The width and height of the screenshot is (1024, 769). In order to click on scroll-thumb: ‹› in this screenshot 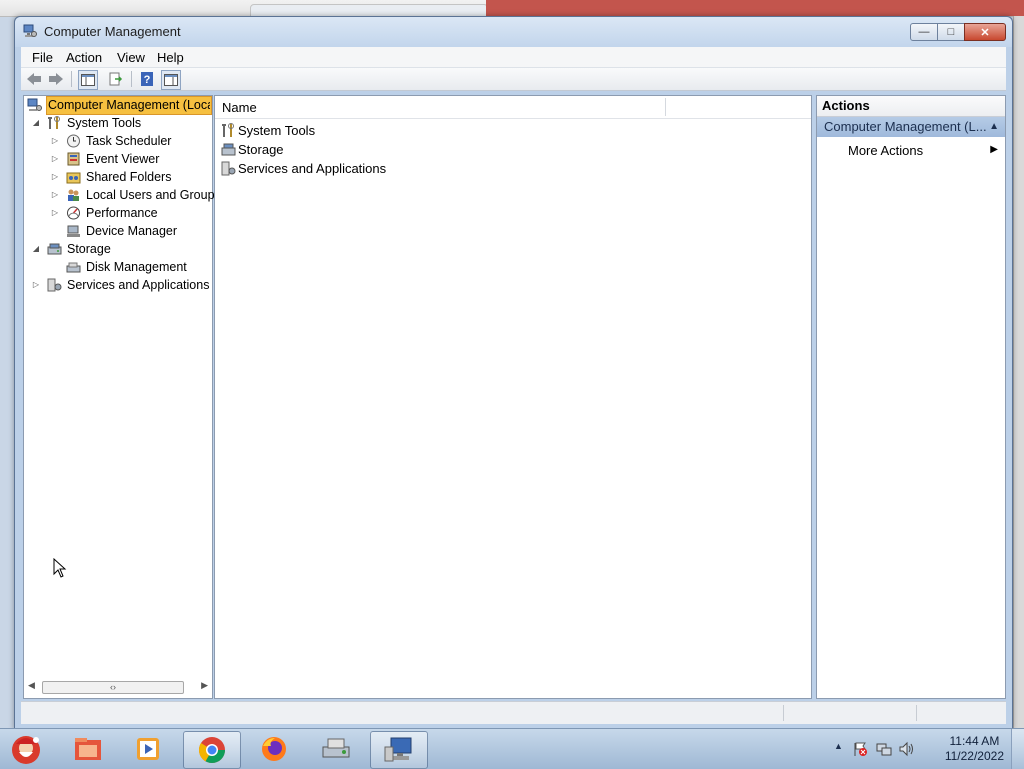, I will do `click(113, 687)`.